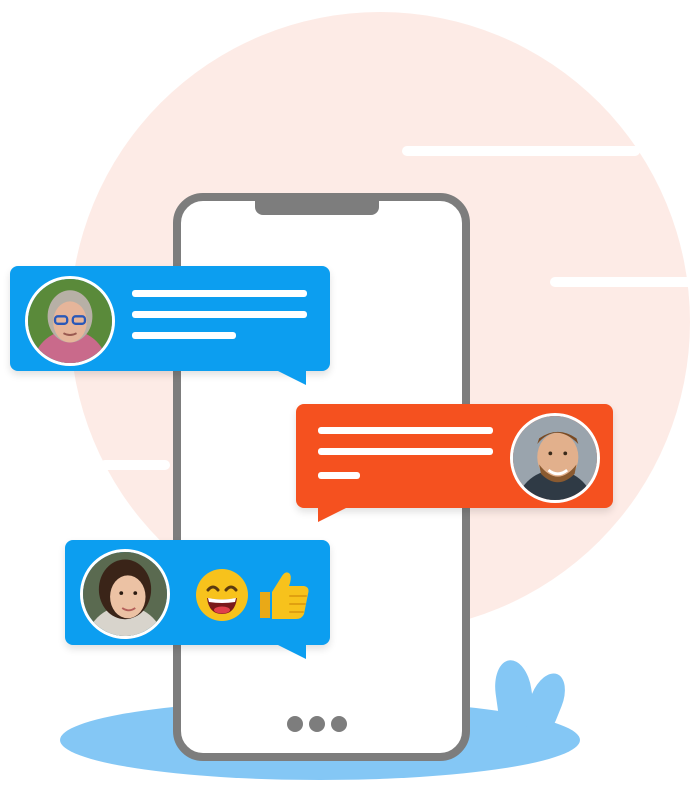 This screenshot has width=693, height=787. What do you see at coordinates (555, 458) in the screenshot?
I see `bearded-man-avatar` at bounding box center [555, 458].